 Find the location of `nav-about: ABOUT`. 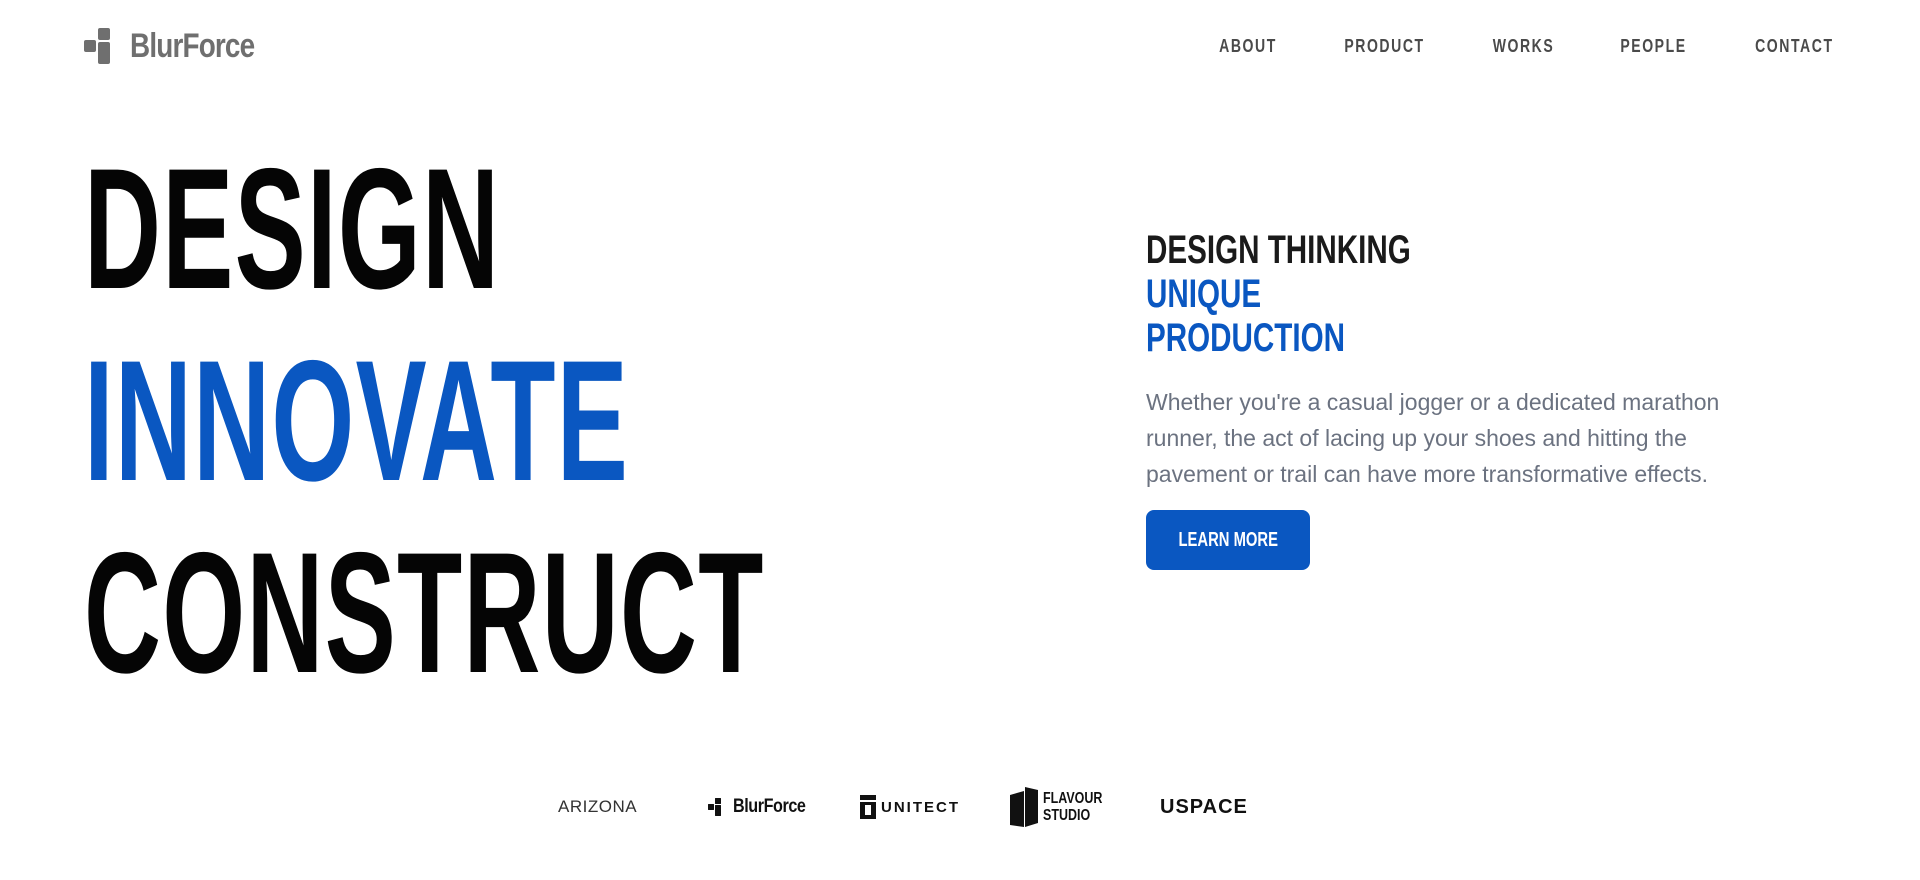

nav-about: ABOUT is located at coordinates (1248, 46).